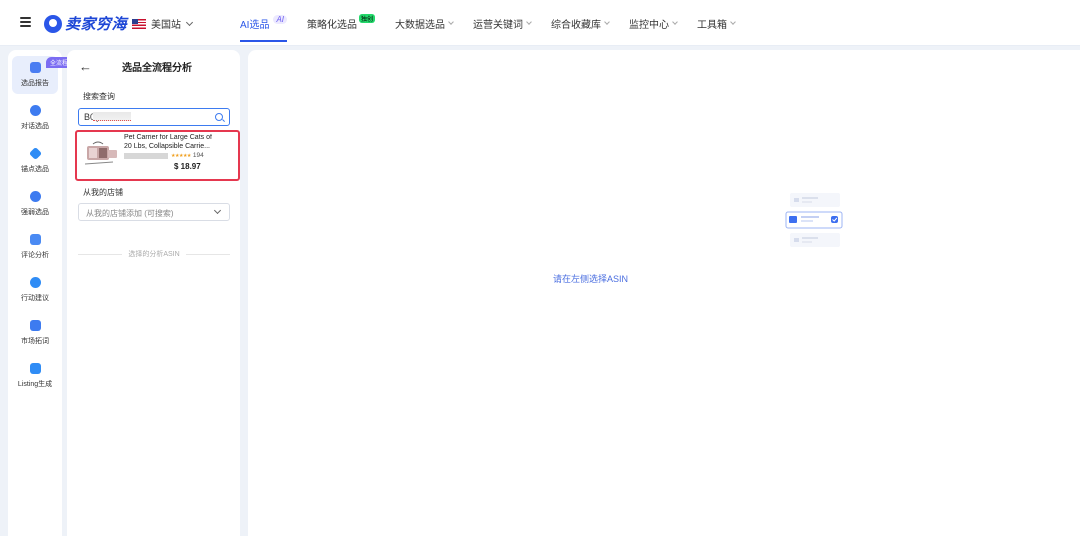 The width and height of the screenshot is (1080, 536). I want to click on sidebar-item-label: 市场拓词, so click(35, 341).